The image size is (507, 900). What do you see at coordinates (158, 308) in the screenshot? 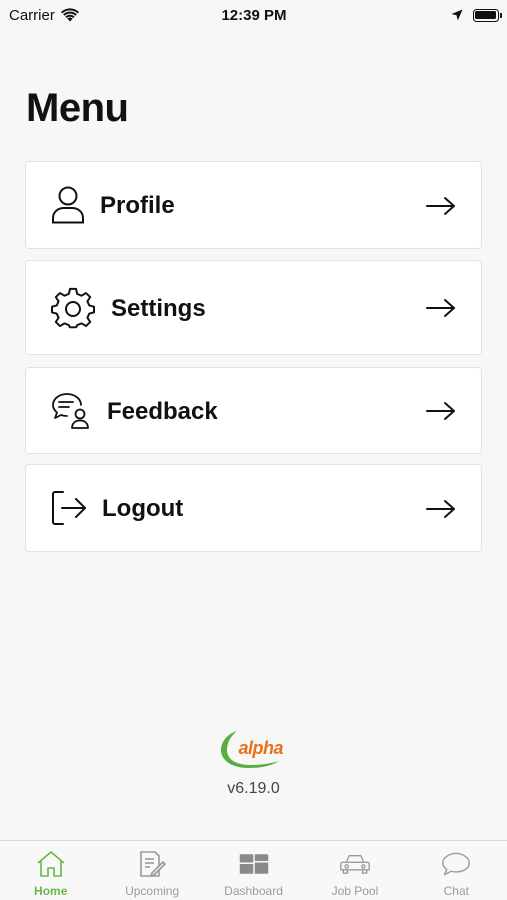
I see `menu-item-label: Settings` at bounding box center [158, 308].